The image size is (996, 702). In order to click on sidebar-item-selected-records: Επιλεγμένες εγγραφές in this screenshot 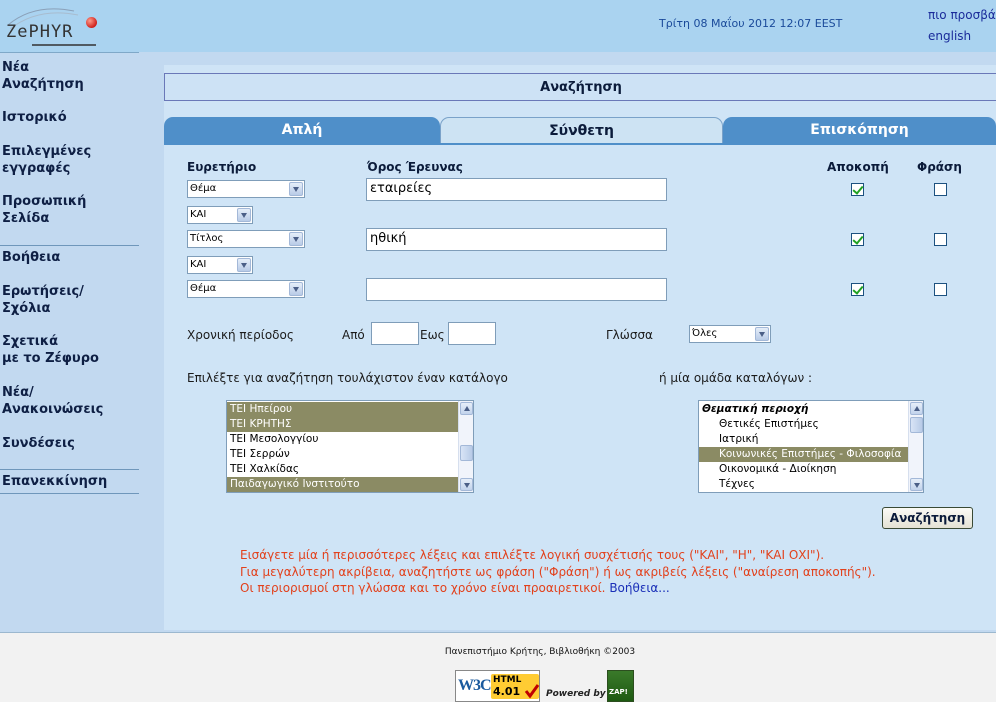, I will do `click(46, 160)`.